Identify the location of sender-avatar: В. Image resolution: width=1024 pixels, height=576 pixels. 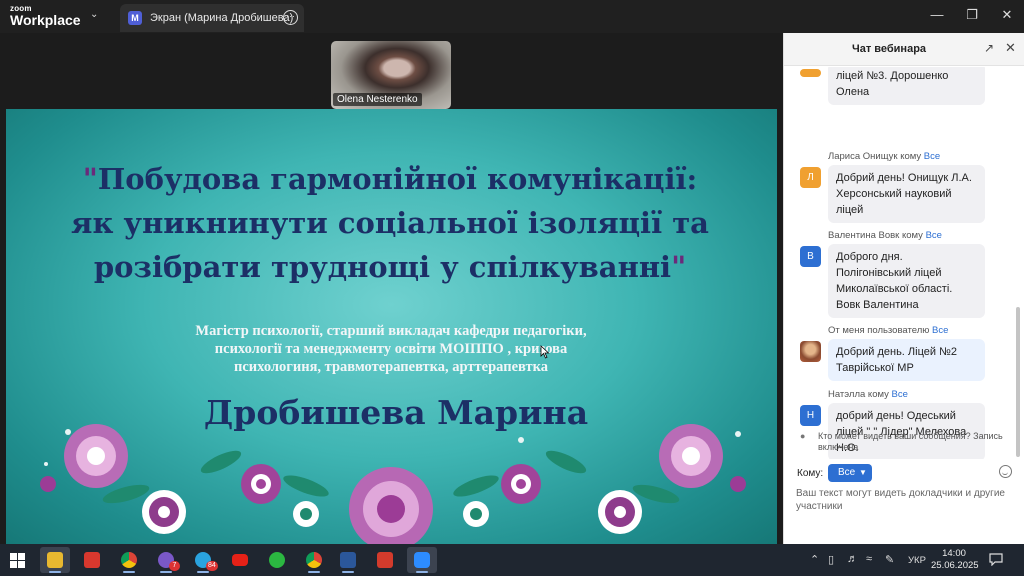
(810, 256).